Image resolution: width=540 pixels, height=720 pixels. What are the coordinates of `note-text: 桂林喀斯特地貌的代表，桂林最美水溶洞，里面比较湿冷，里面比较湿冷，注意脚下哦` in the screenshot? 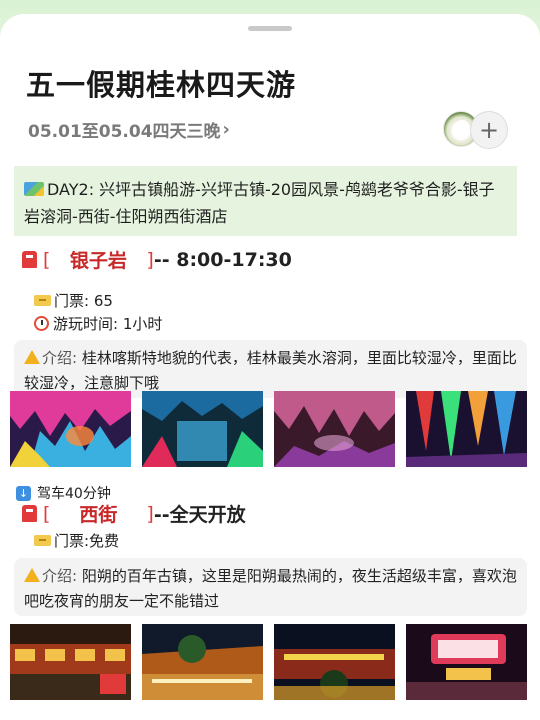 It's located at (270, 370).